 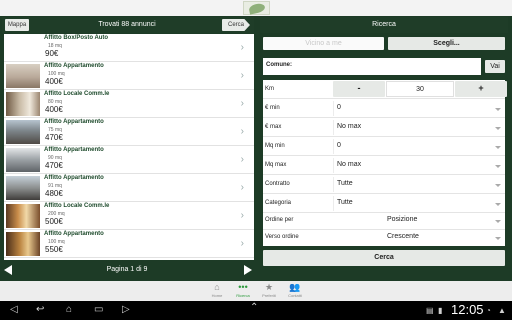 What do you see at coordinates (129, 160) in the screenshot?
I see `list-item: Affitto Appartamento 90 mq 470€ ›` at bounding box center [129, 160].